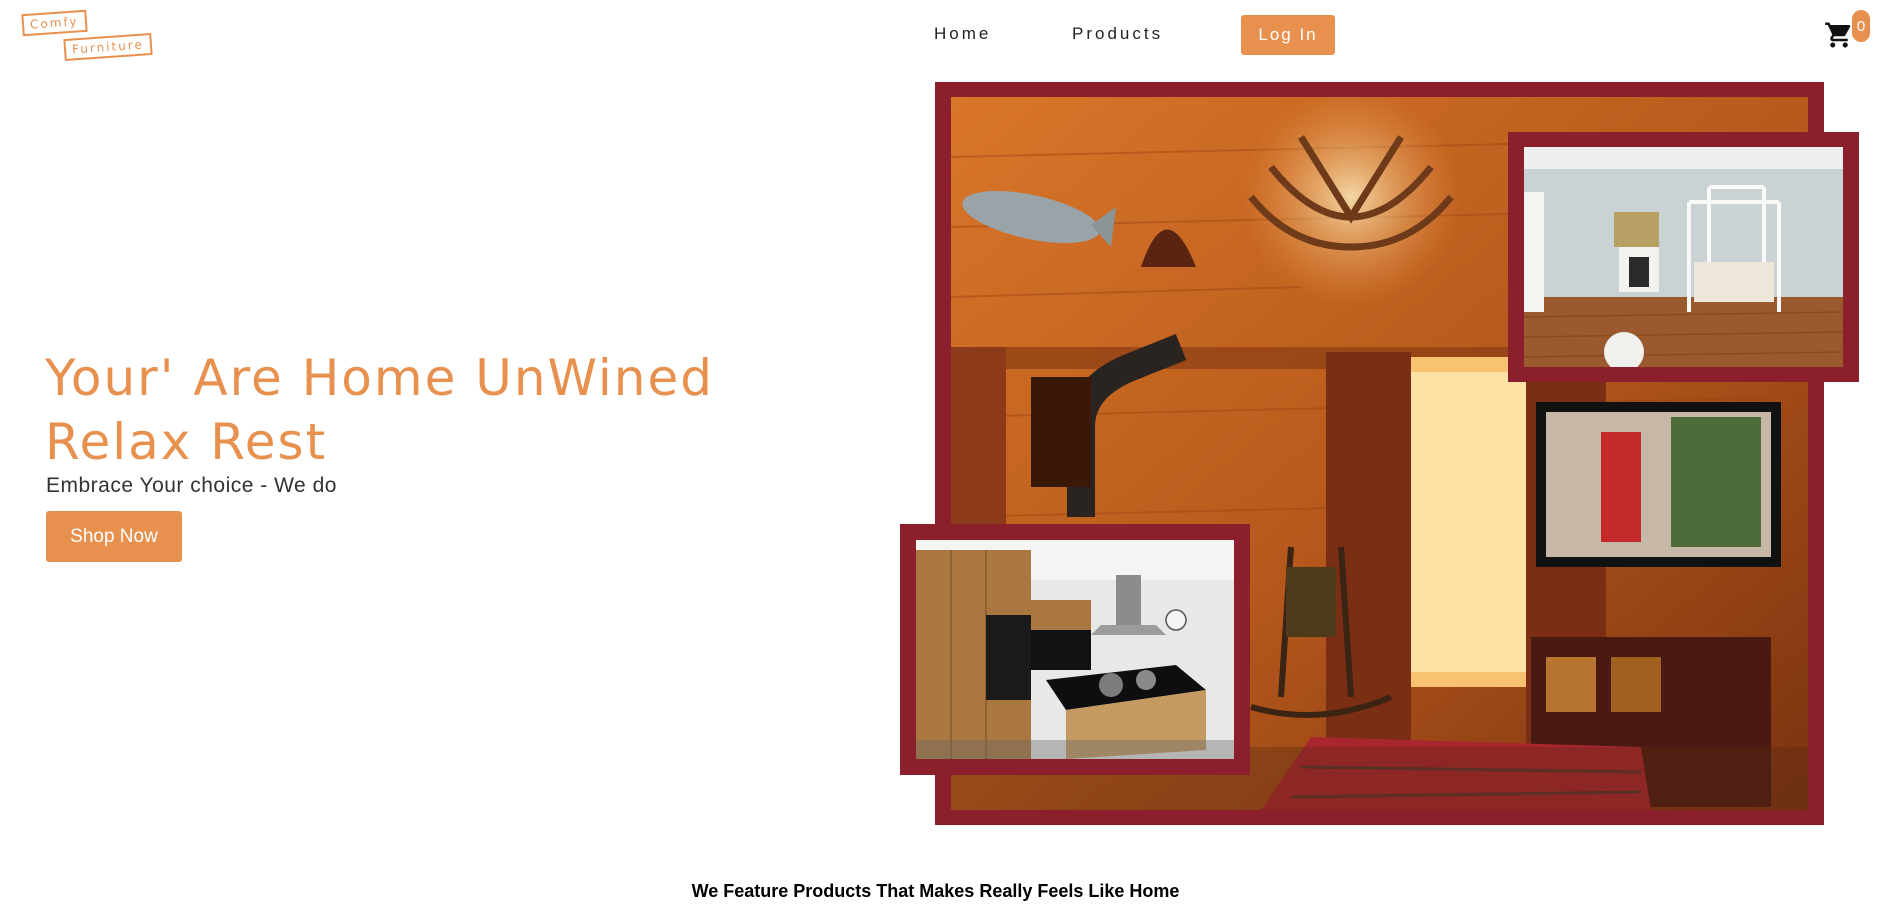 This screenshot has height=922, width=1881. Describe the element at coordinates (114, 536) in the screenshot. I see `shop-now-button: Shop Now` at that location.